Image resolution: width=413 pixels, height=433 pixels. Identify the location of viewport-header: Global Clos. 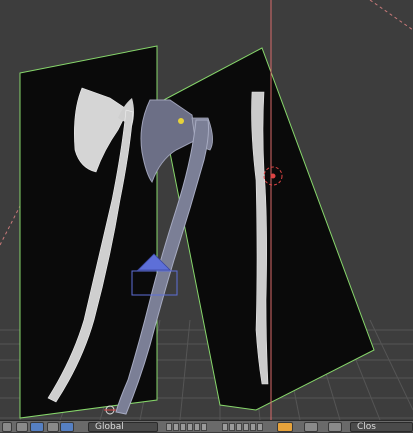
(206, 426).